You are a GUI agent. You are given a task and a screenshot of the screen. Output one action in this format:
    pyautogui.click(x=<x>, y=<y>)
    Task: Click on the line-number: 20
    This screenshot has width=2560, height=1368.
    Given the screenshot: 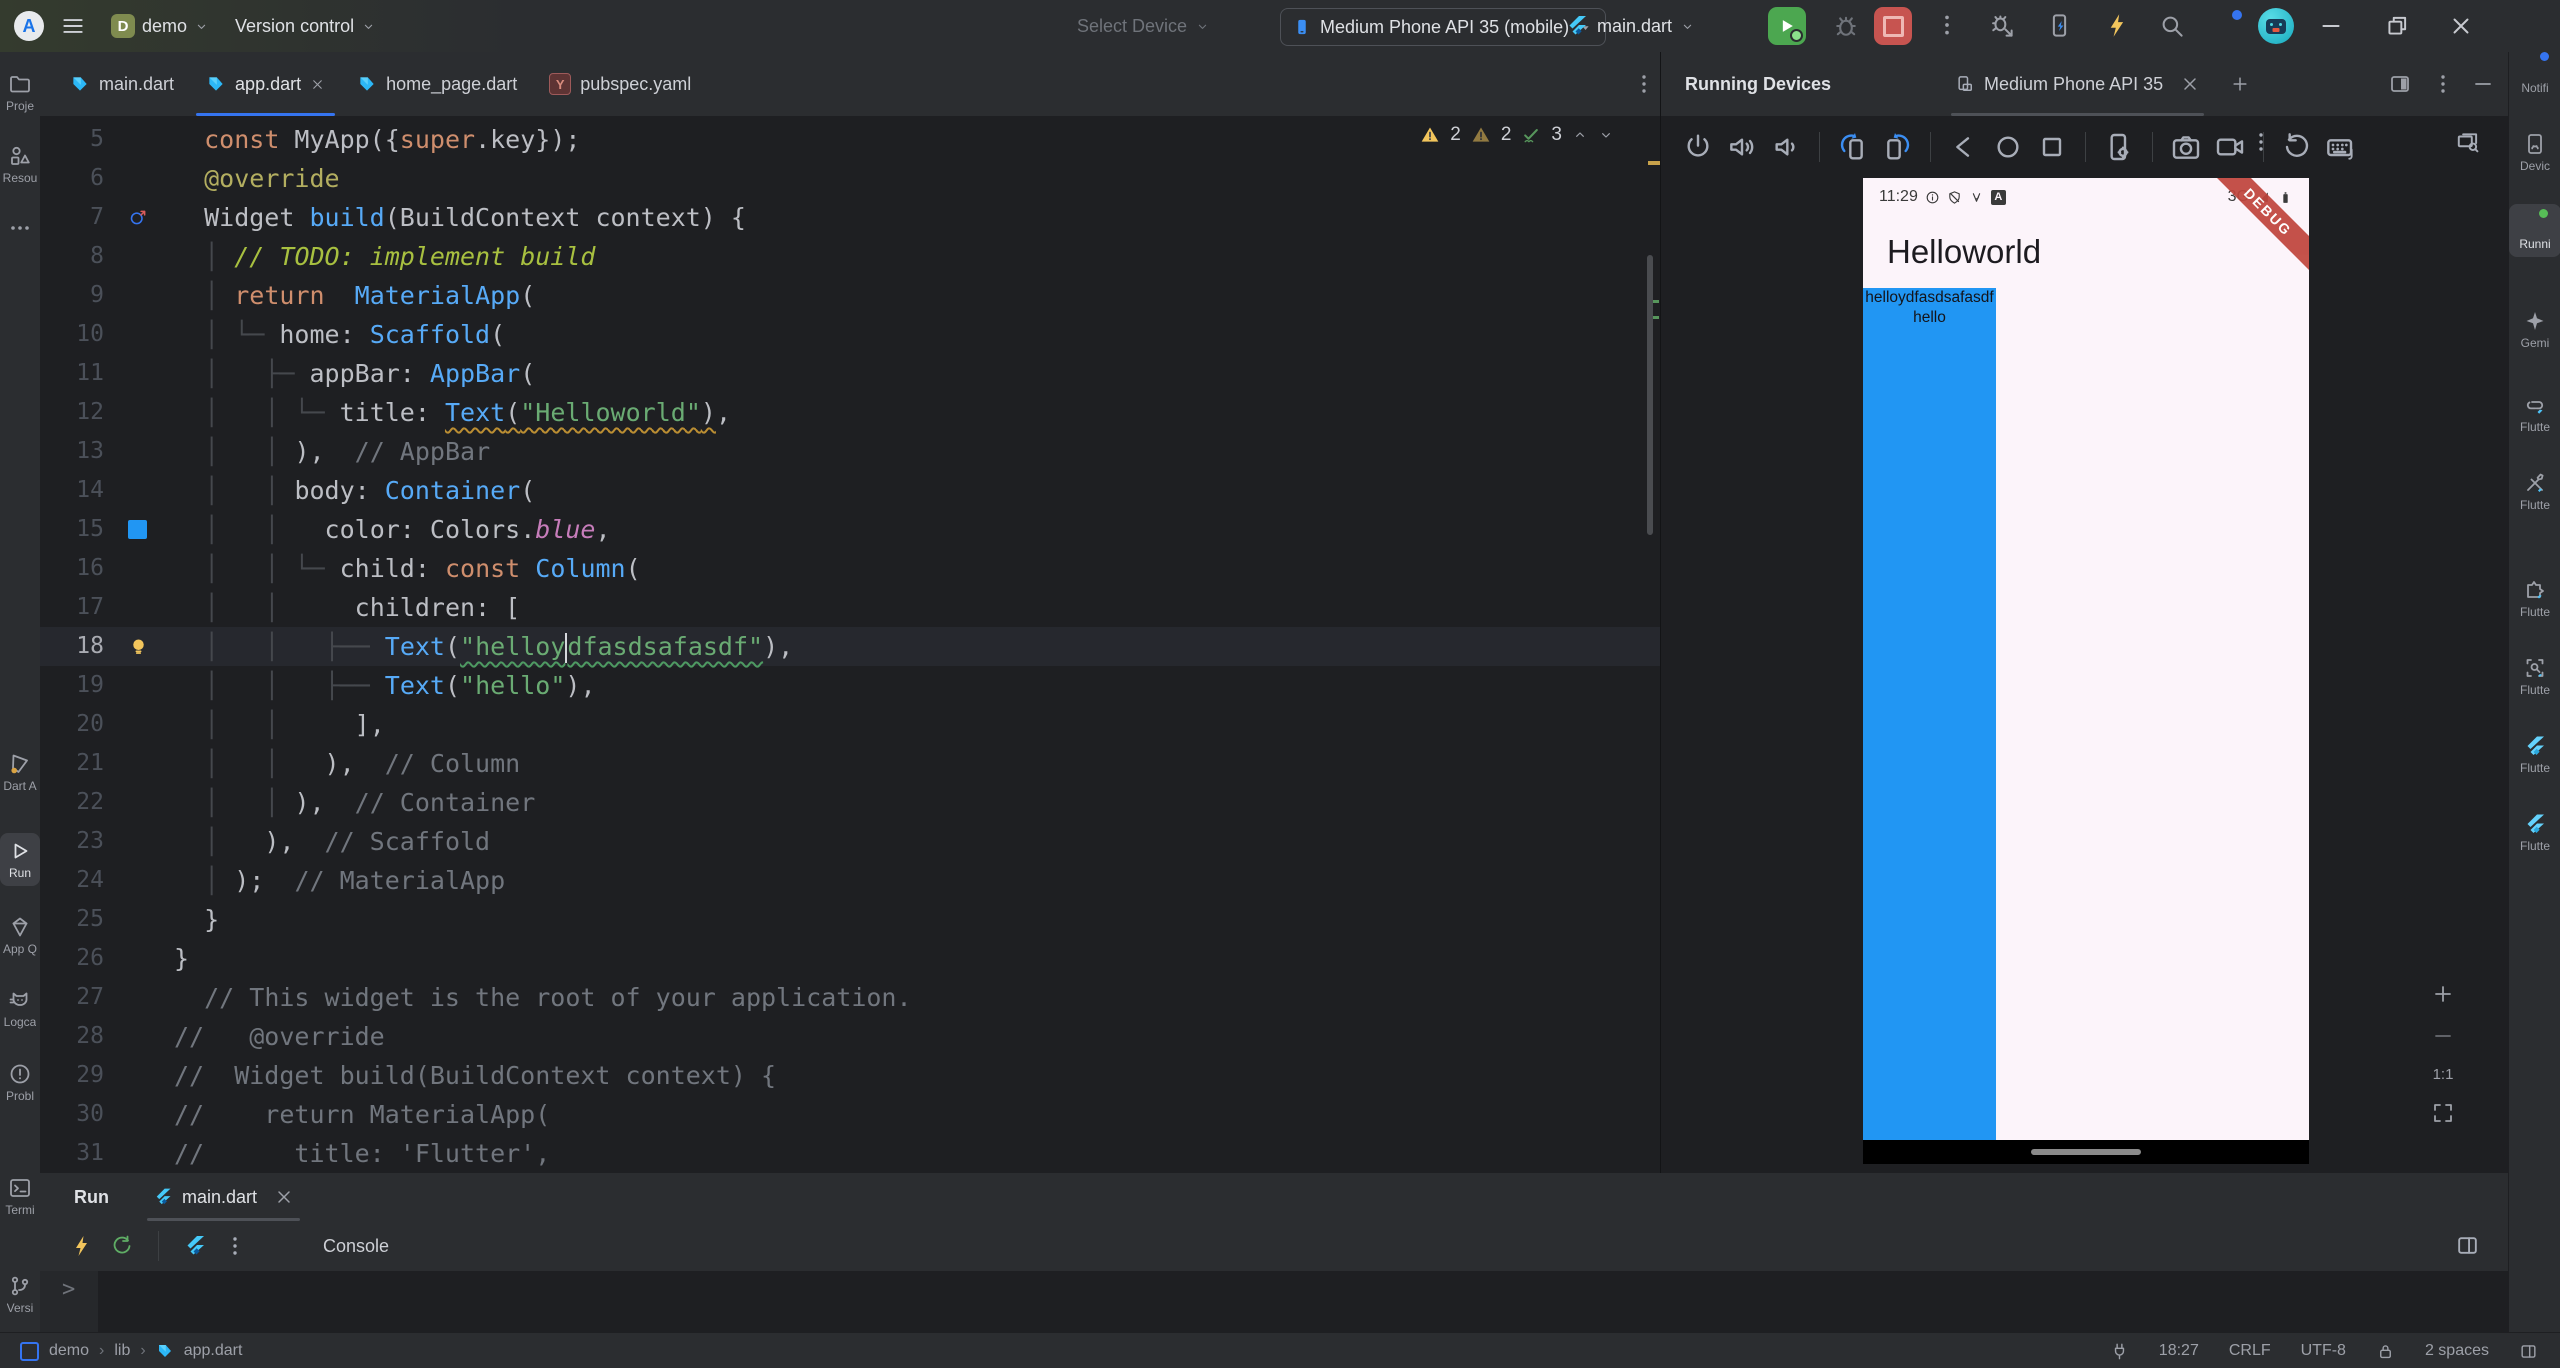 What is the action you would take?
    pyautogui.click(x=78, y=724)
    